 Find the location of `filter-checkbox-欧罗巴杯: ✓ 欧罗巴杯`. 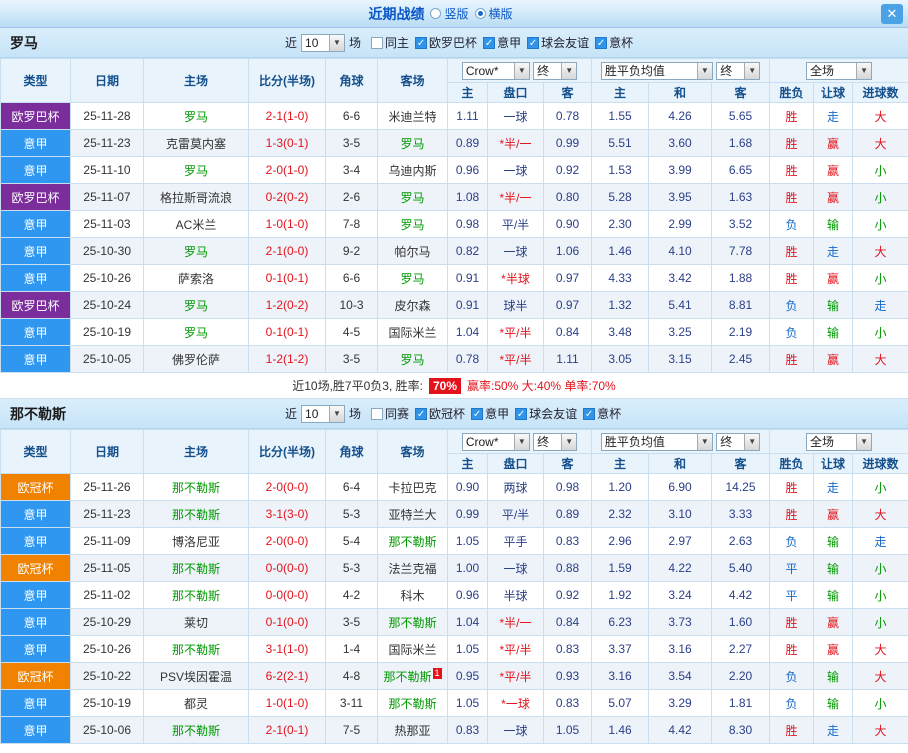

filter-checkbox-欧罗巴杯: ✓ 欧罗巴杯 is located at coordinates (446, 42).